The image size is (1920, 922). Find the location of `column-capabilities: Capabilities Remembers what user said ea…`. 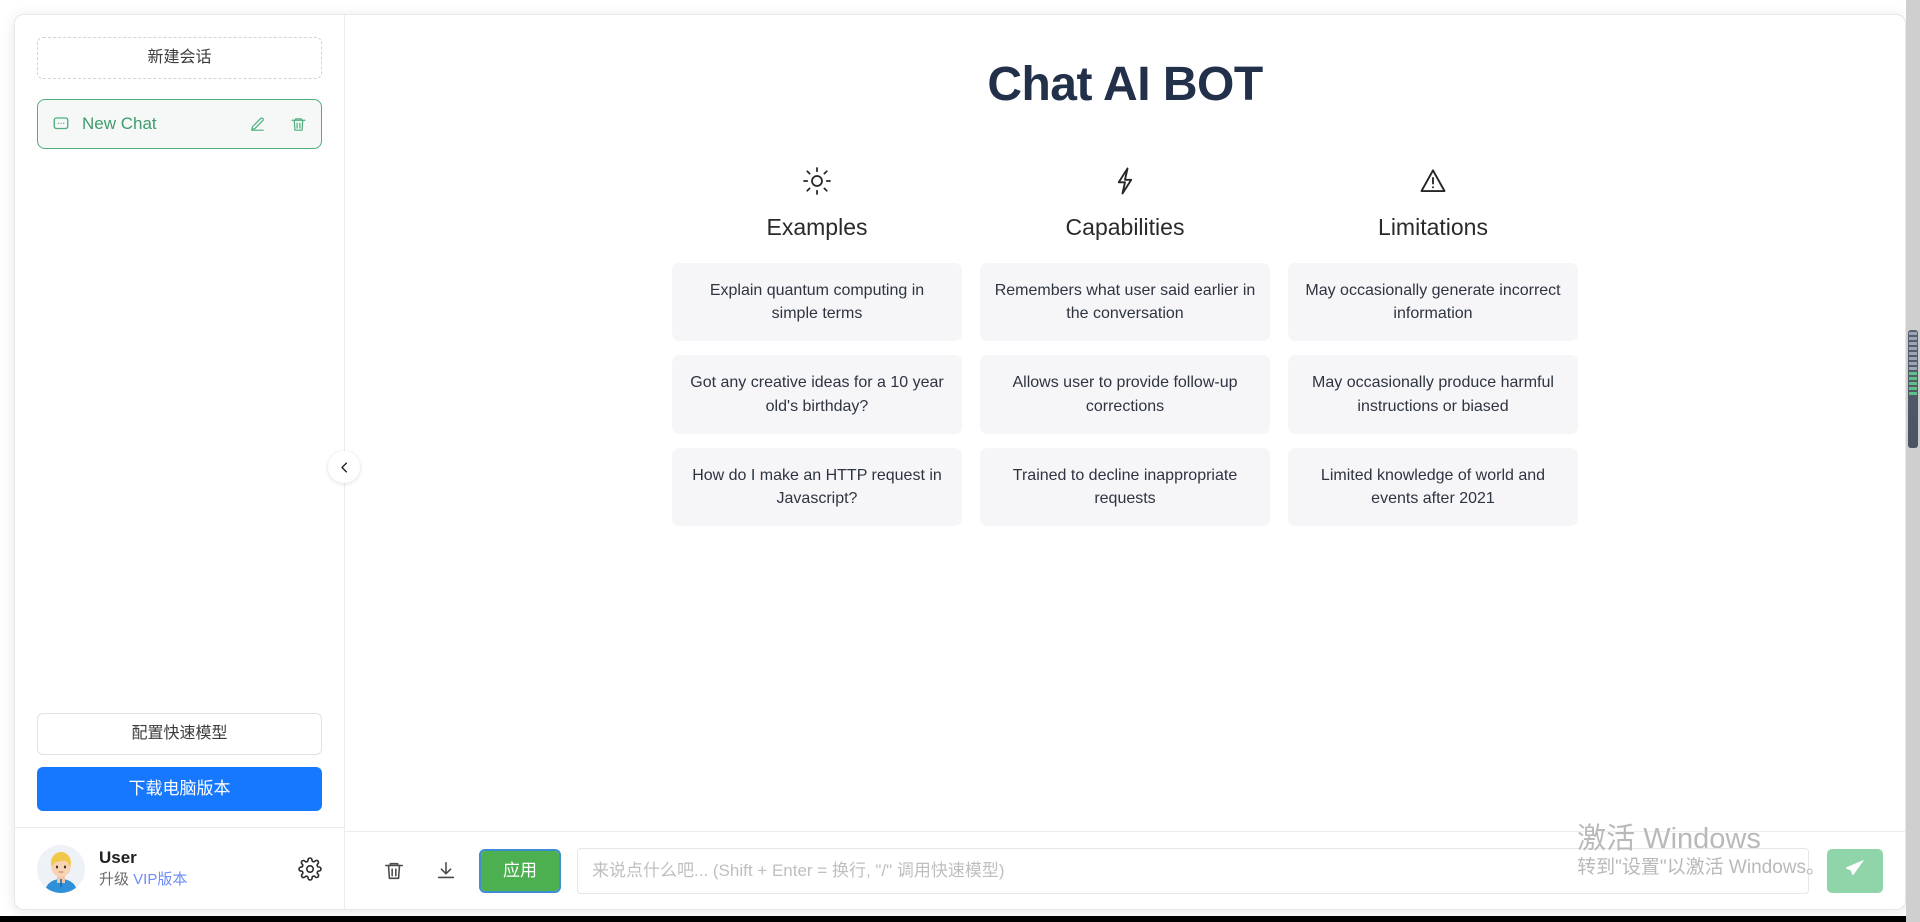

column-capabilities: Capabilities Remembers what user said ea… is located at coordinates (1125, 353).